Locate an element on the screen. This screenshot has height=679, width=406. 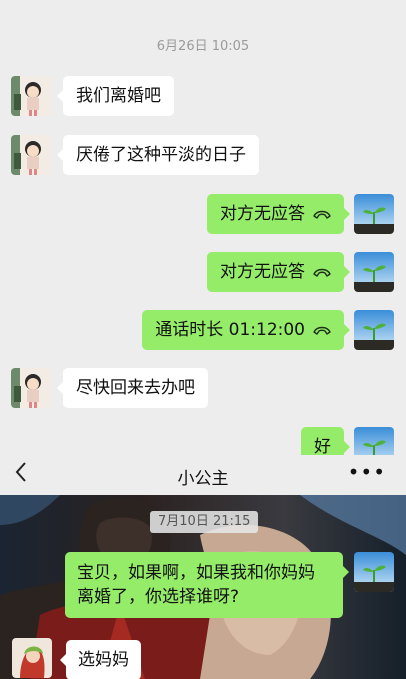
chat-title: 小公主 is located at coordinates (203, 479).